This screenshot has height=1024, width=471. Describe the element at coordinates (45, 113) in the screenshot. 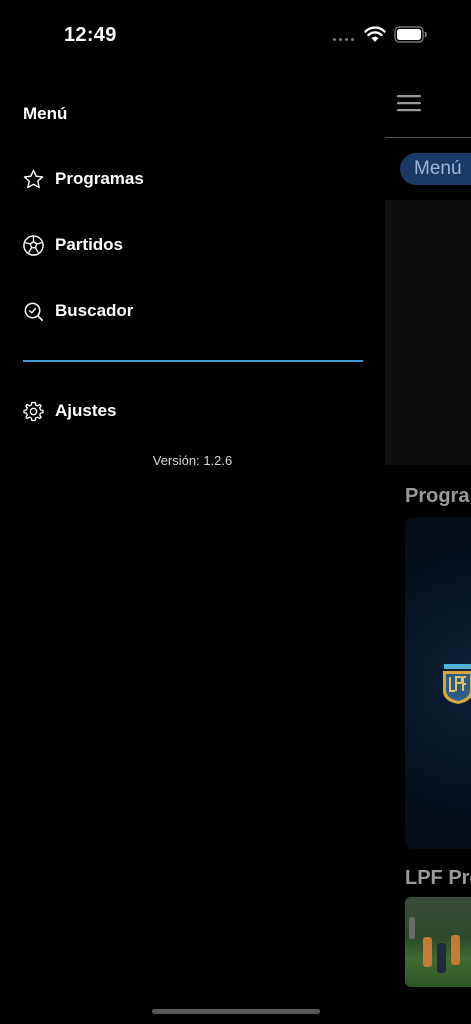

I see `drawer-title: Menú` at that location.